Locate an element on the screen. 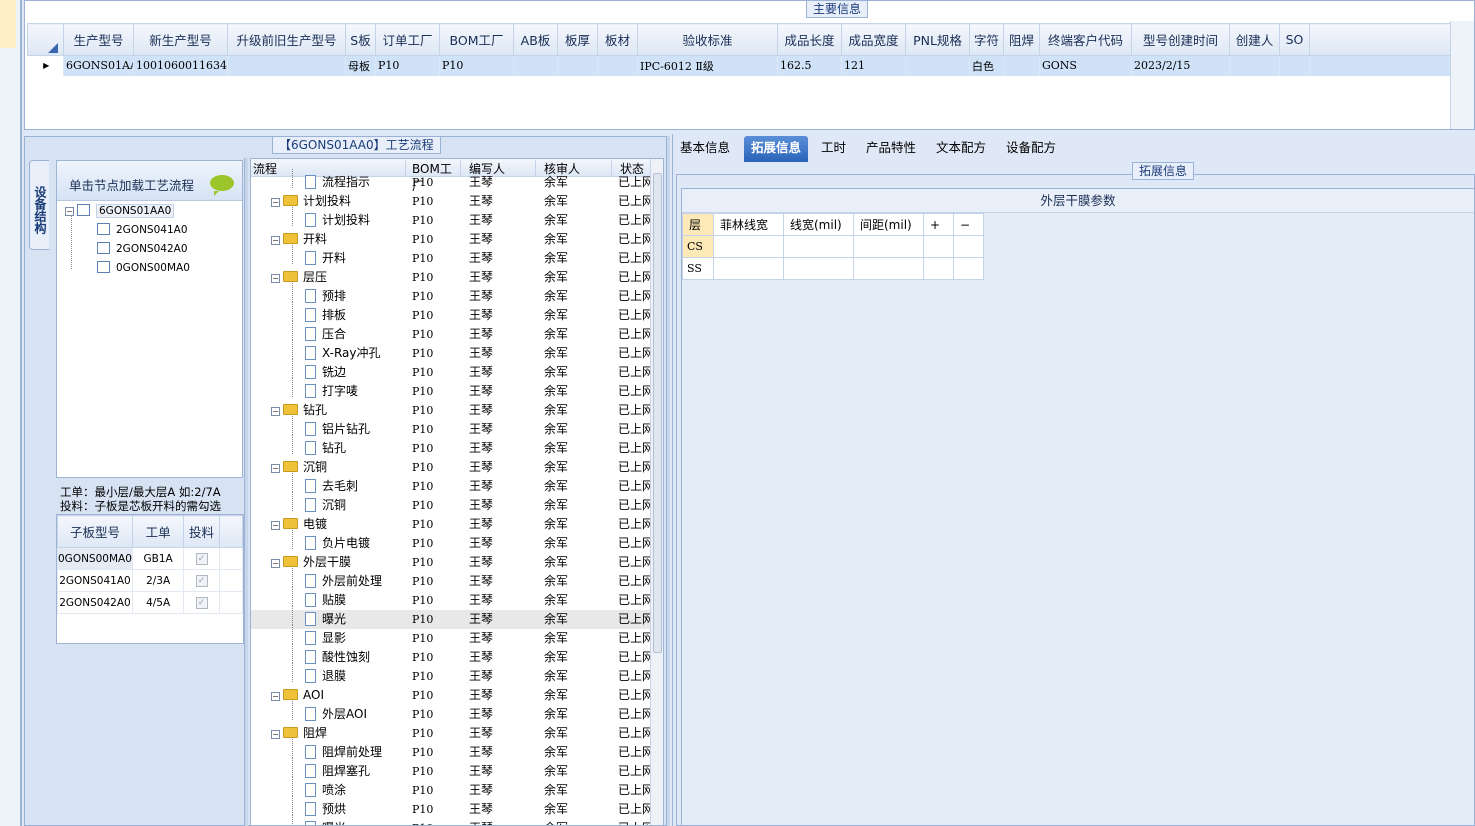 The height and width of the screenshot is (826, 1475). chat-bubble-icon is located at coordinates (222, 185).